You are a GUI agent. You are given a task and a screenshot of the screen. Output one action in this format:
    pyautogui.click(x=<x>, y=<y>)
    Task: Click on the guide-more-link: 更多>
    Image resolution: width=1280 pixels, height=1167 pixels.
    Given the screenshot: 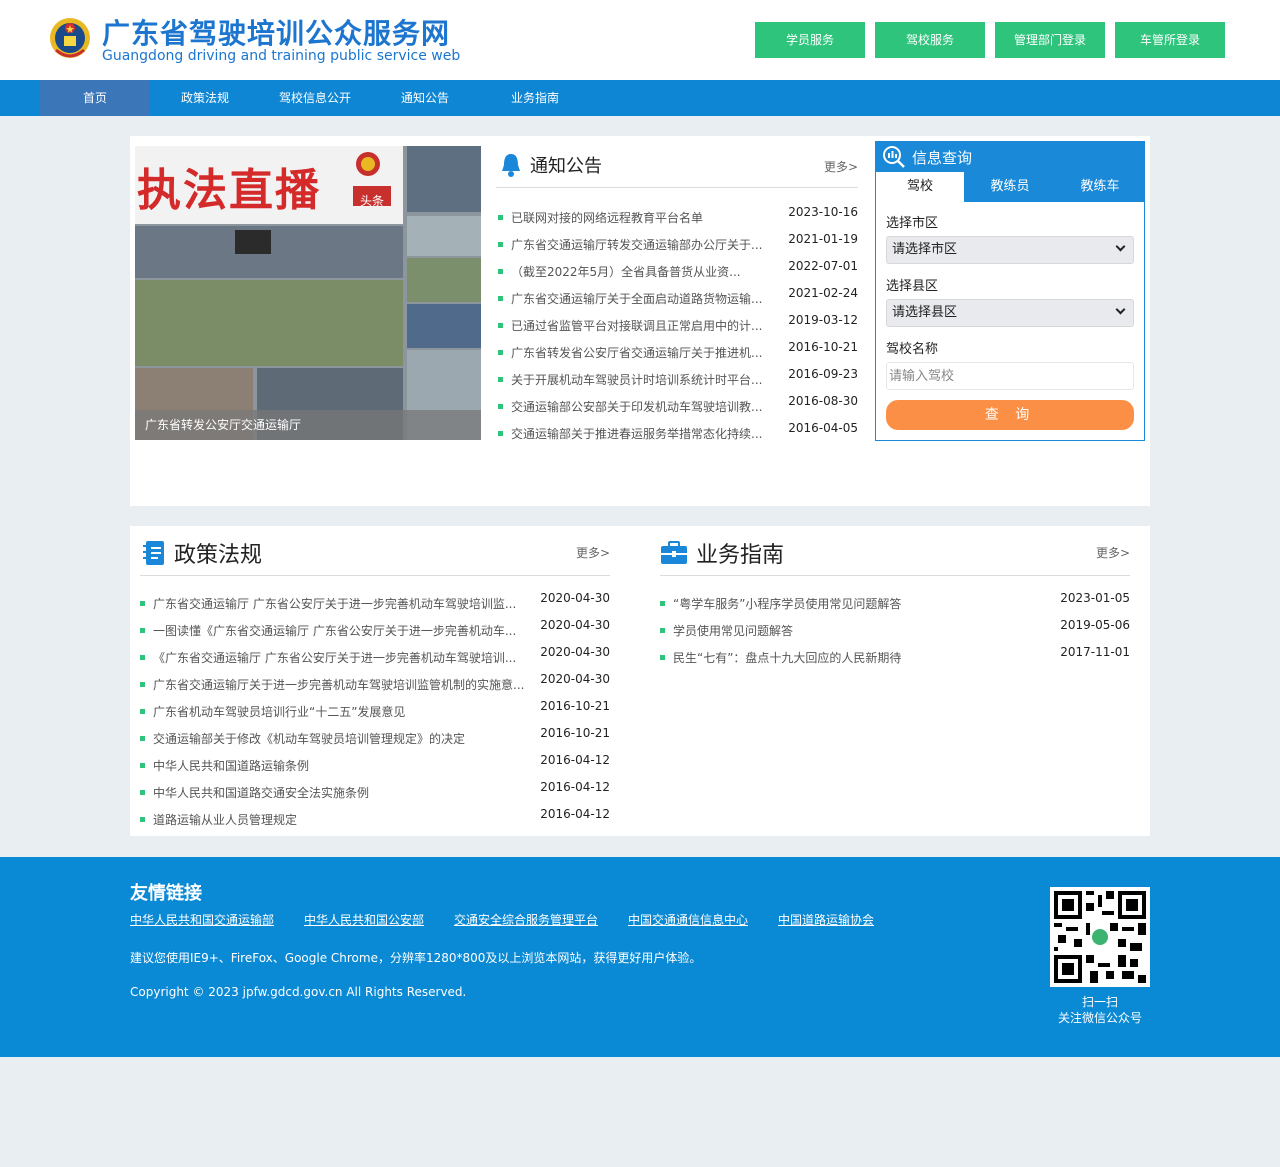 What is the action you would take?
    pyautogui.click(x=1113, y=552)
    